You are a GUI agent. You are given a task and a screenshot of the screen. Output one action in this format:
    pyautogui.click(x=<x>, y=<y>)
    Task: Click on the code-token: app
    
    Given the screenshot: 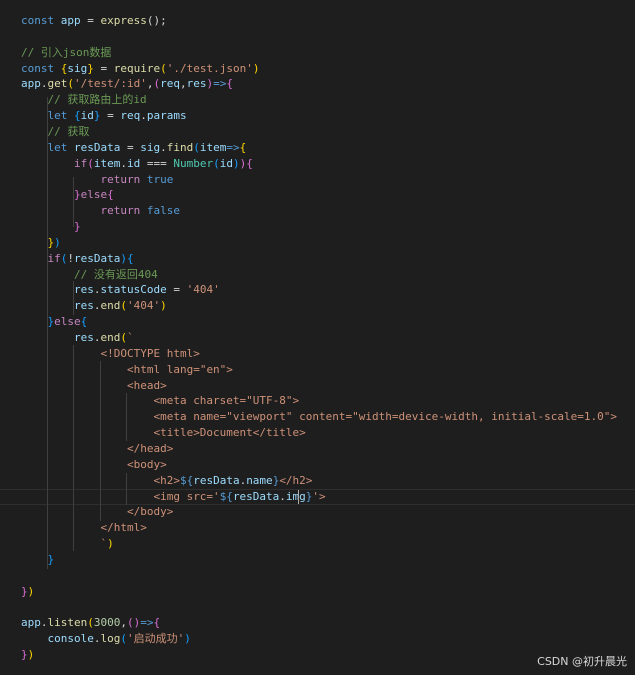 What is the action you would take?
    pyautogui.click(x=31, y=623)
    